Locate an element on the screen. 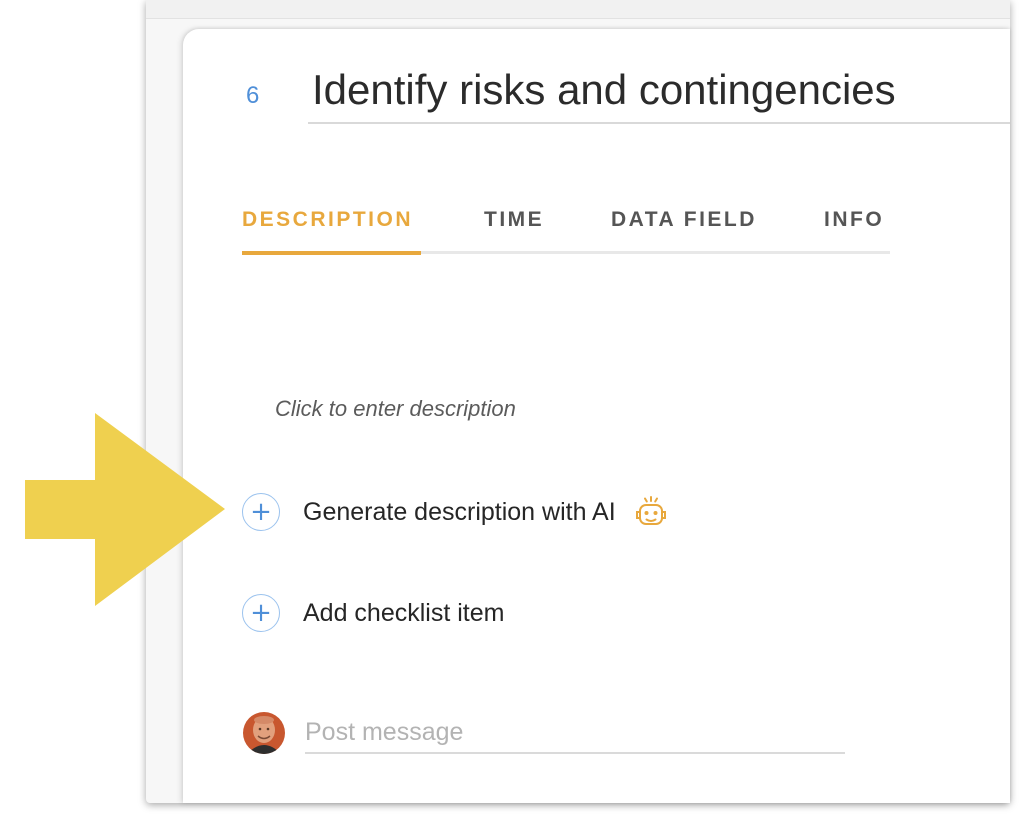  tab-bar: DESCRIPTION TIME DATA FIELD INFO is located at coordinates (566, 231).